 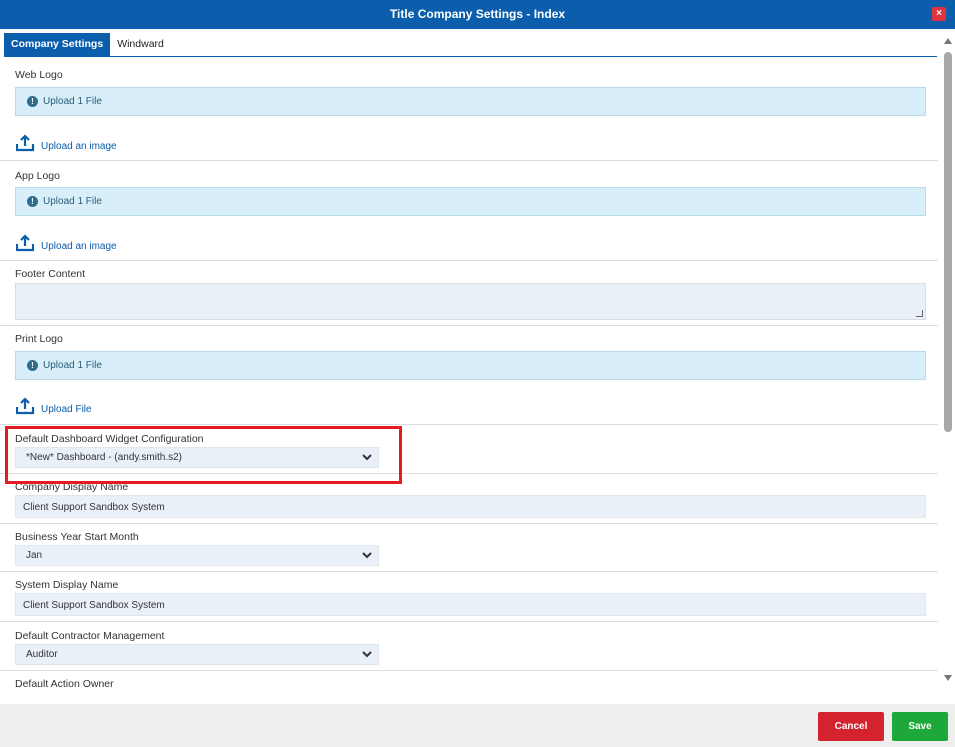 I want to click on print-logo-label: Print Logo, so click(x=39, y=339).